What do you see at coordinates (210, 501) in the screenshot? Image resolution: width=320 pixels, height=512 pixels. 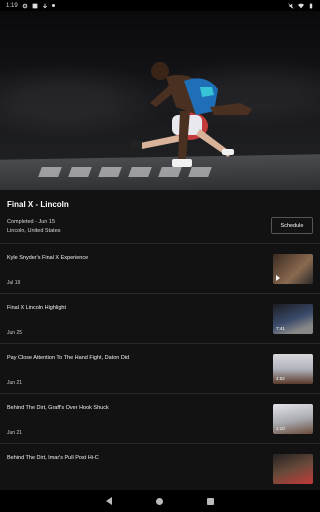 I see `recent-apps-icon` at bounding box center [210, 501].